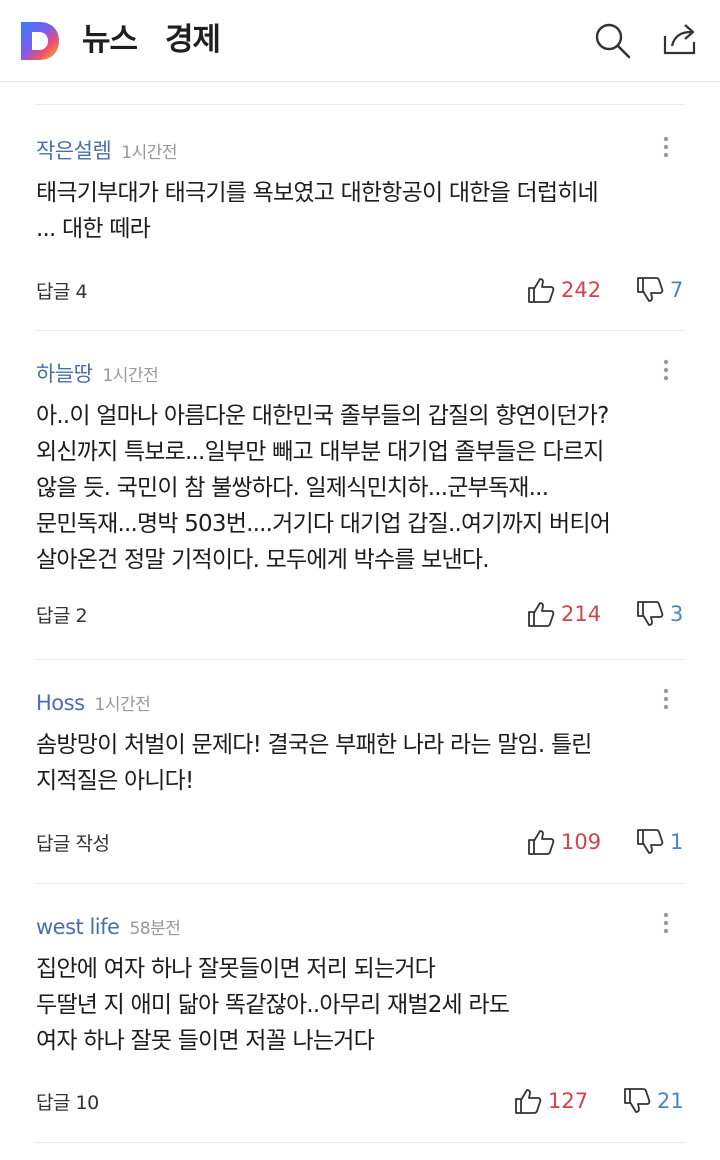  I want to click on comment-author: 작은설렘 1시간전, so click(107, 152).